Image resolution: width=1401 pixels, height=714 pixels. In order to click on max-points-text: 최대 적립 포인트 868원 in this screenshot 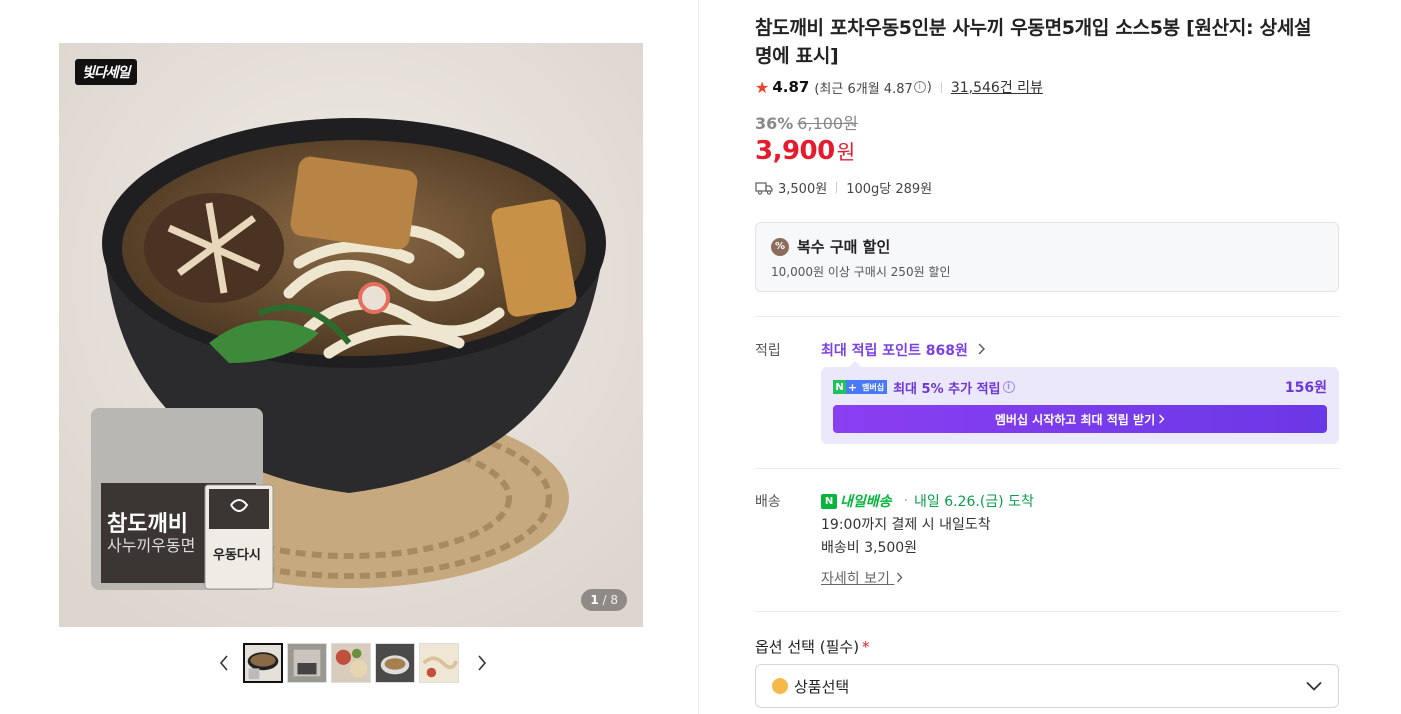, I will do `click(894, 351)`.